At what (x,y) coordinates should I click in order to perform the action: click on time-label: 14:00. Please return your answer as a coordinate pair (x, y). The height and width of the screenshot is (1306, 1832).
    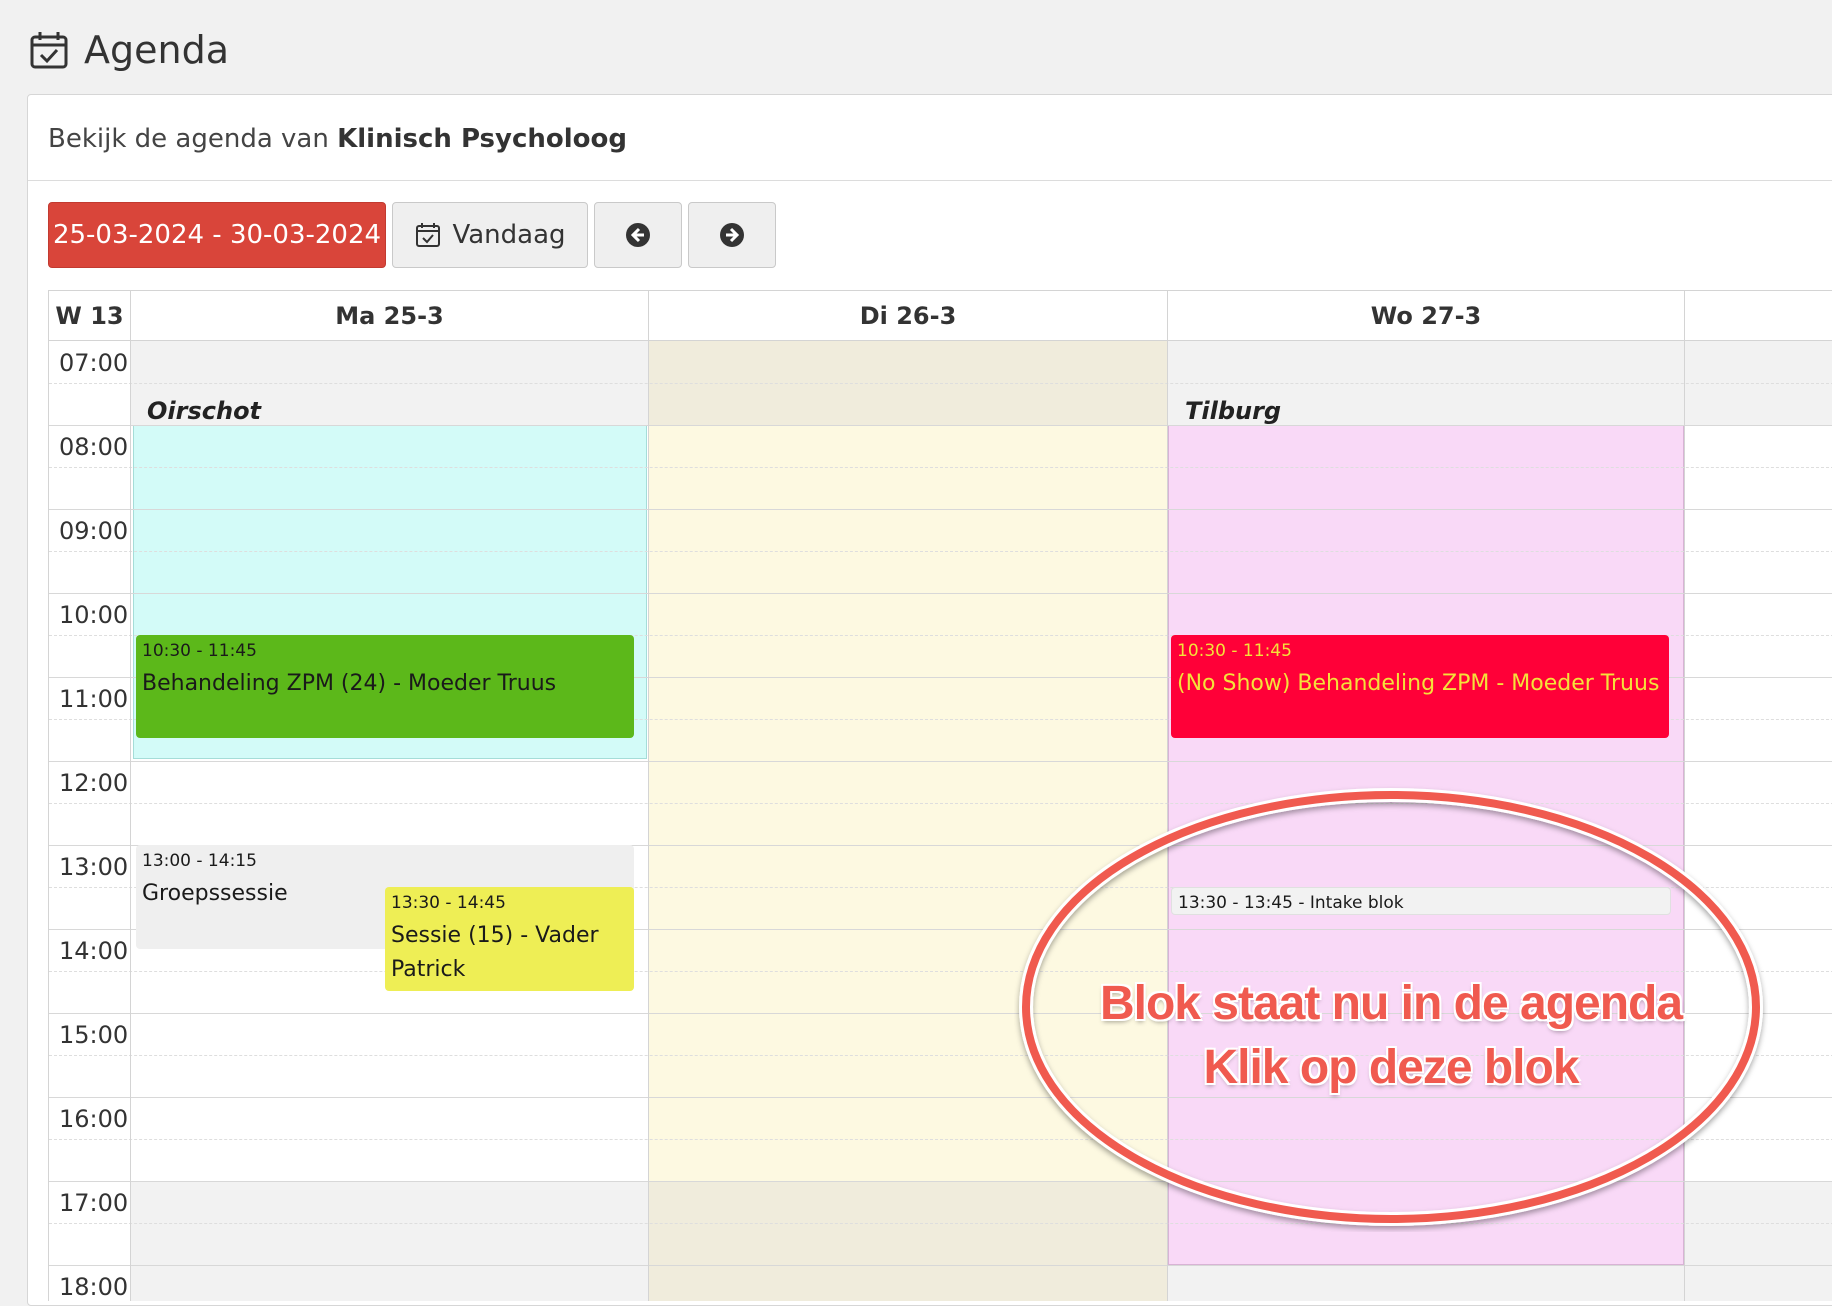
    Looking at the image, I should click on (94, 951).